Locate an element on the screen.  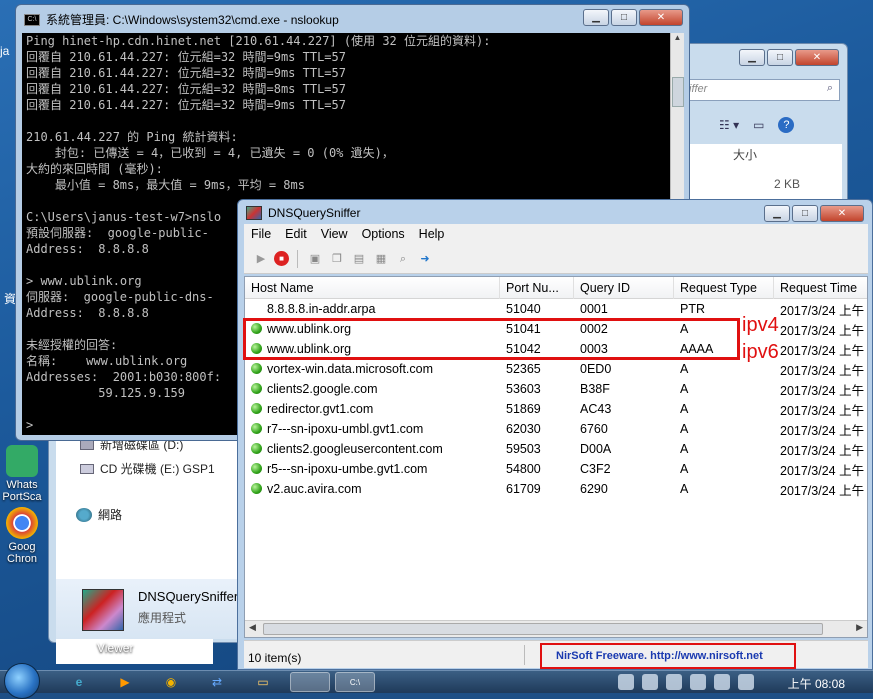
google-chrome-desktop-icon: Goog Chron is located at coordinates (22, 536).